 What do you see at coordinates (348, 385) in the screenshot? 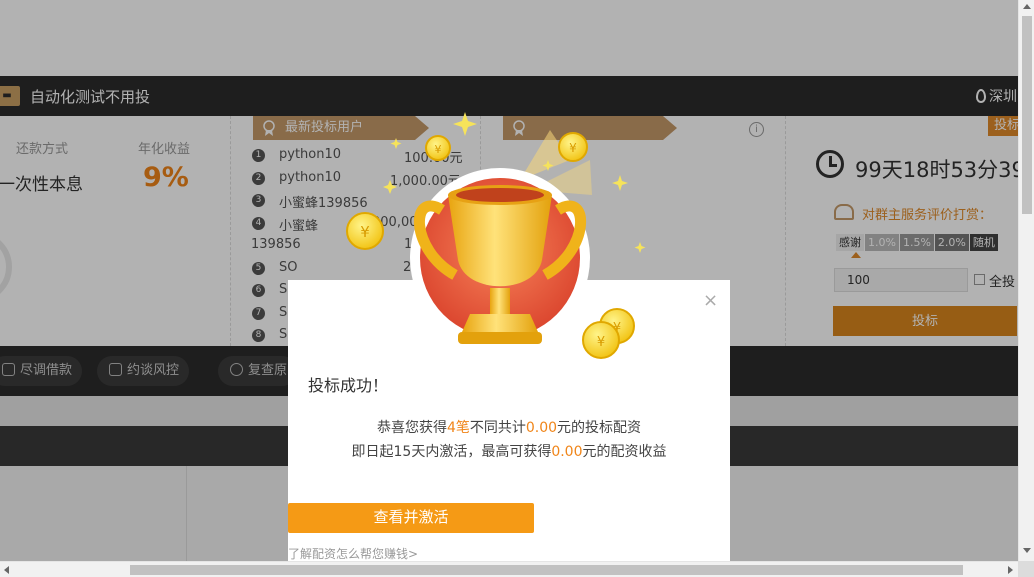
I see `modal-title: 投标成功！` at bounding box center [348, 385].